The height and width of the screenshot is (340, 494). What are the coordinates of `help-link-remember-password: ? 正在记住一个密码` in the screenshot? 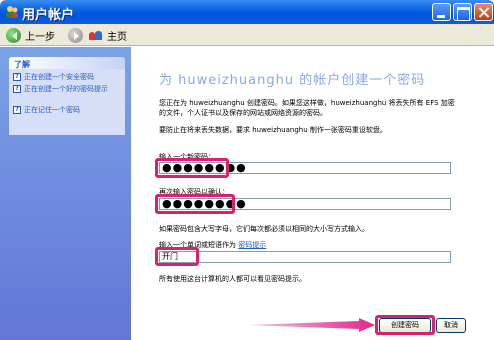 It's located at (67, 110).